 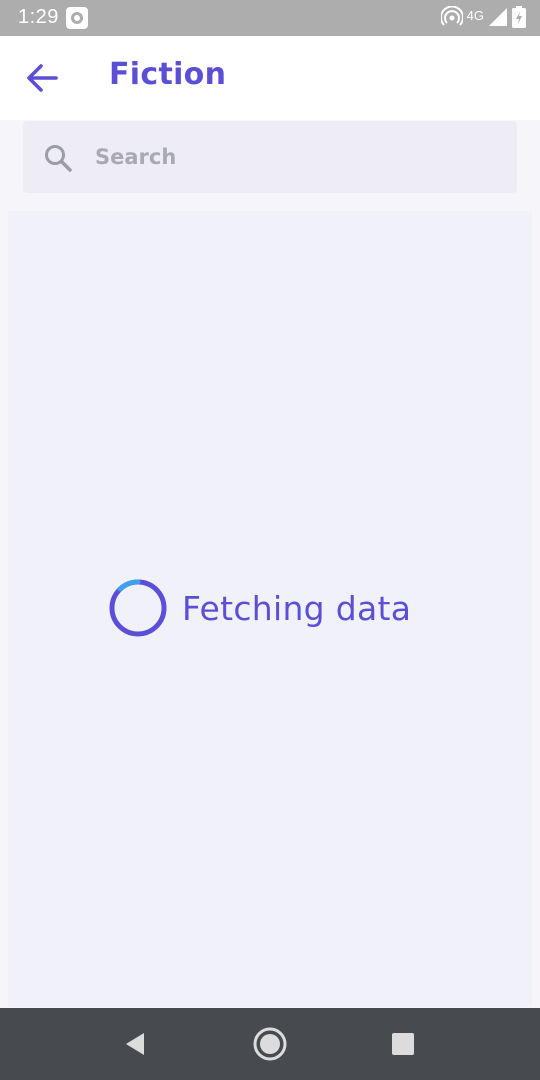 What do you see at coordinates (58, 158) in the screenshot?
I see `search-icon` at bounding box center [58, 158].